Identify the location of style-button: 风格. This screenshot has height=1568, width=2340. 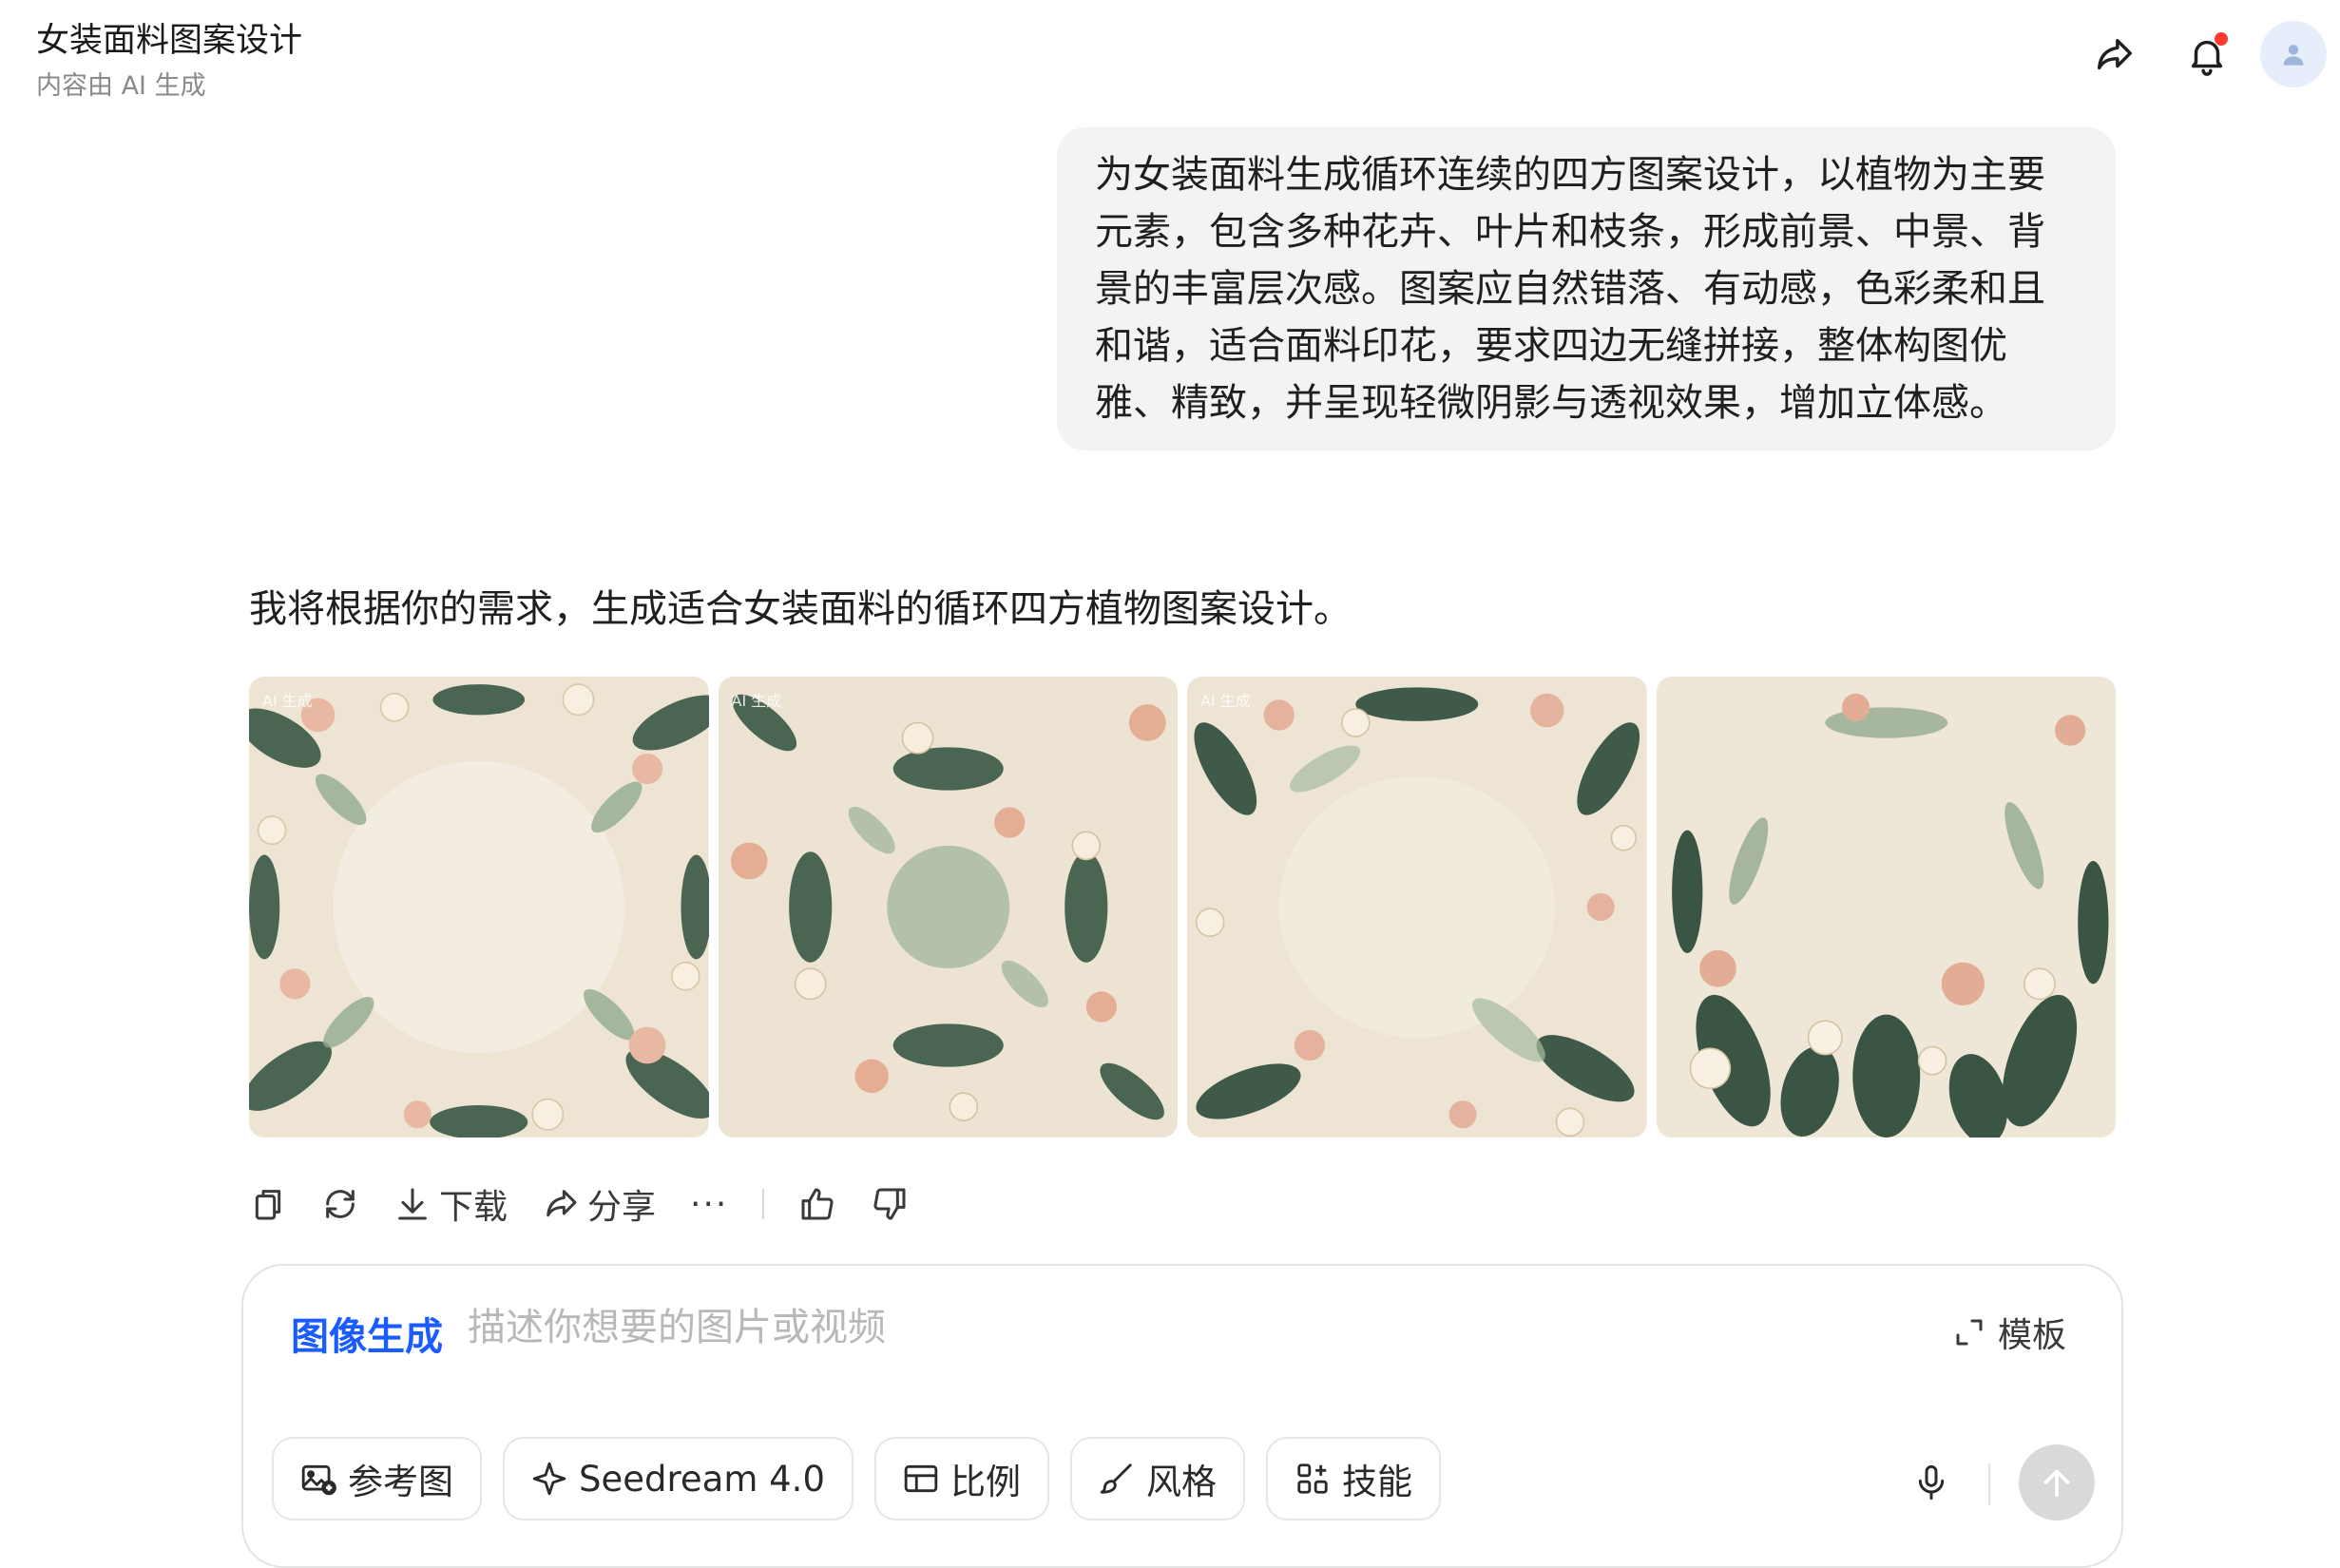
(1157, 1479).